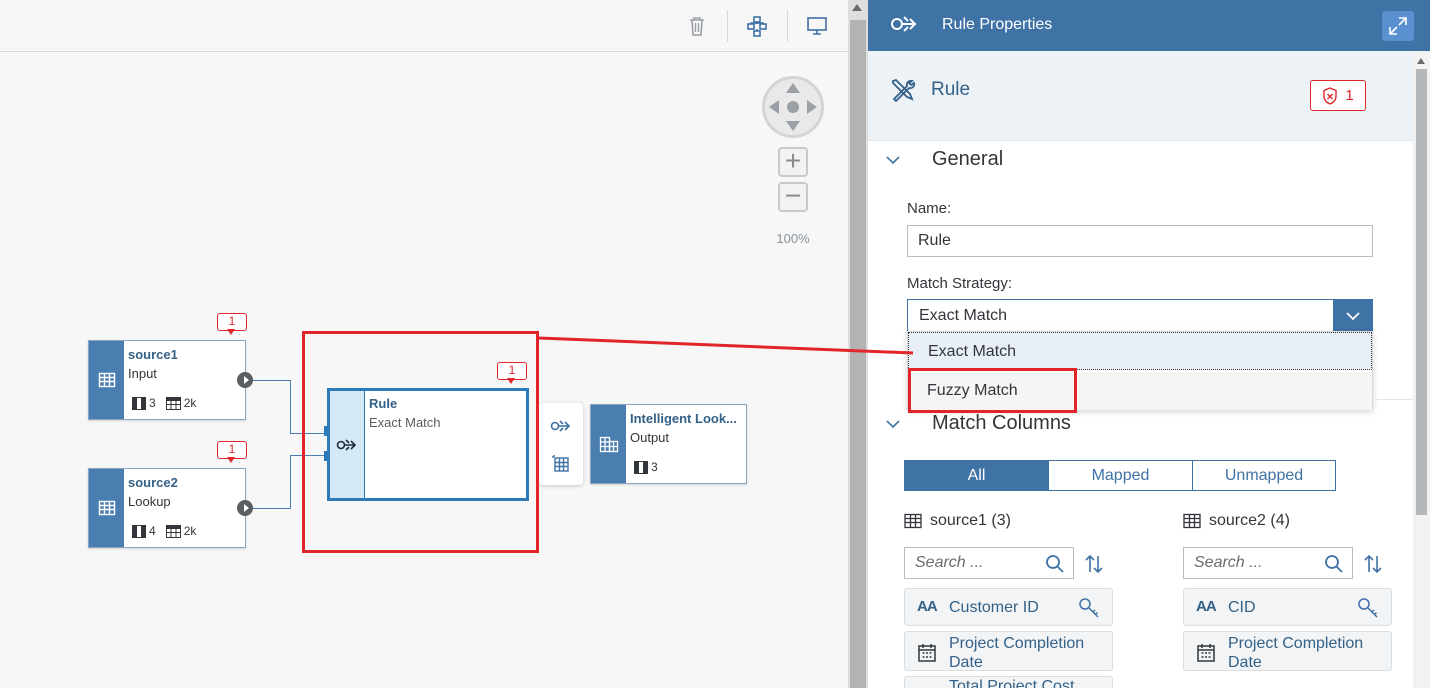 The width and height of the screenshot is (1430, 688). I want to click on selected-value: Exact Match, so click(963, 315).